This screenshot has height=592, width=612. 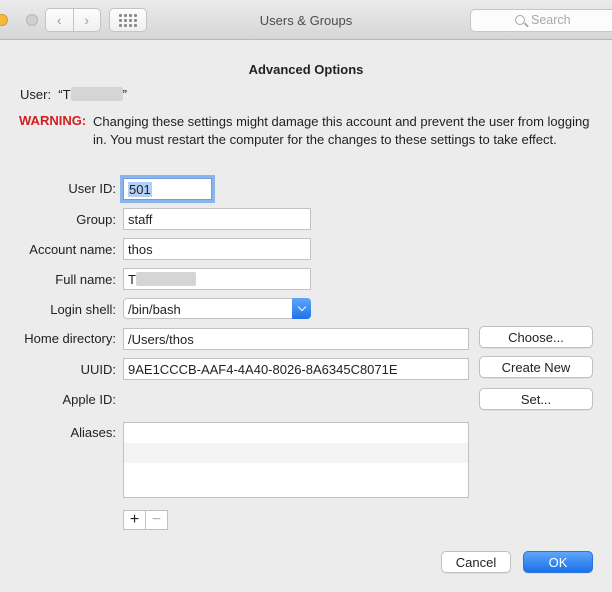 I want to click on uuid-input: 9AE1CCCB-AAF4-4A40-8026-8A6345C8071E, so click(x=296, y=369).